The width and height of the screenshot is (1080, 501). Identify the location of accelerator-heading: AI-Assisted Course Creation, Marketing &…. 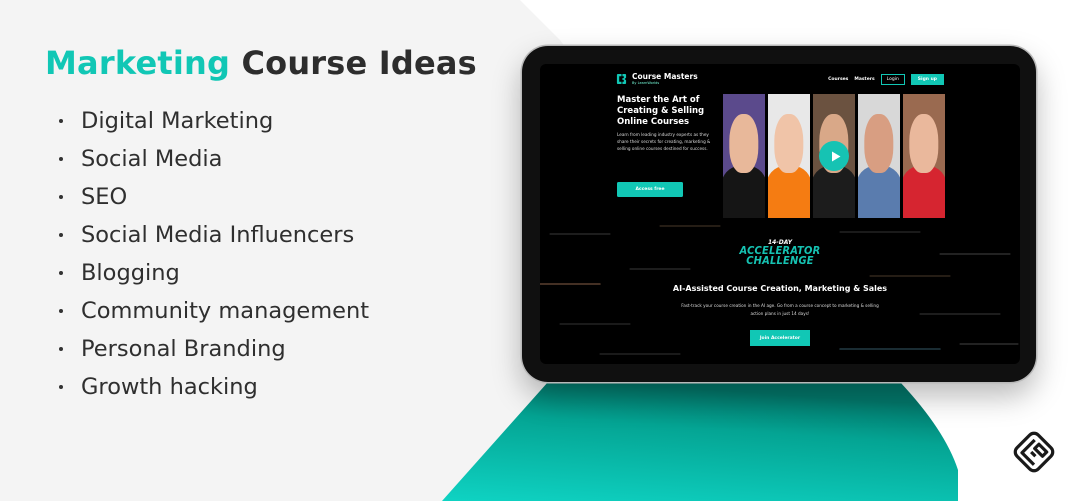
(780, 288).